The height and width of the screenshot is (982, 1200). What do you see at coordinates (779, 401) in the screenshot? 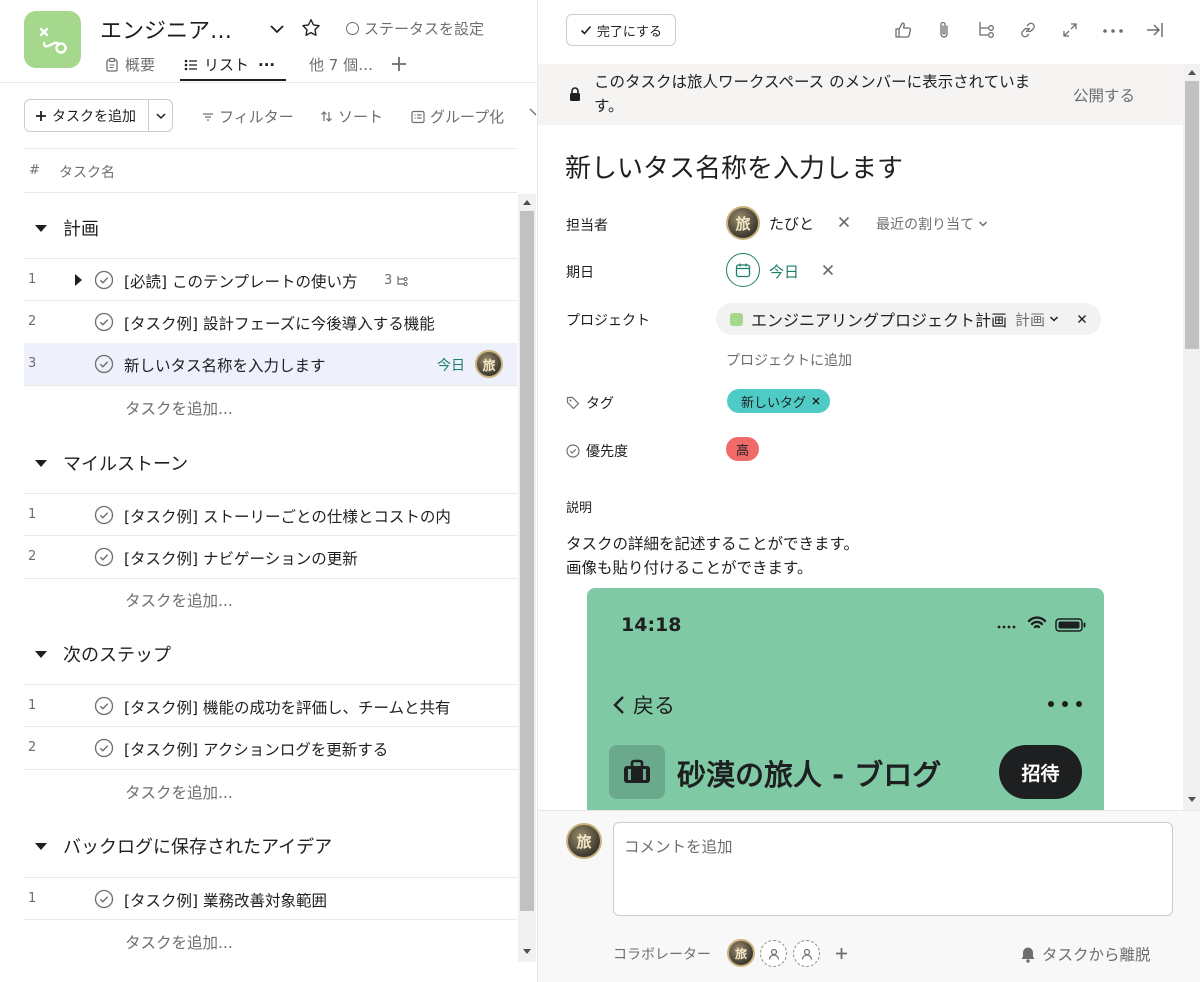
I see `tag-chip: 新しいタグ` at bounding box center [779, 401].